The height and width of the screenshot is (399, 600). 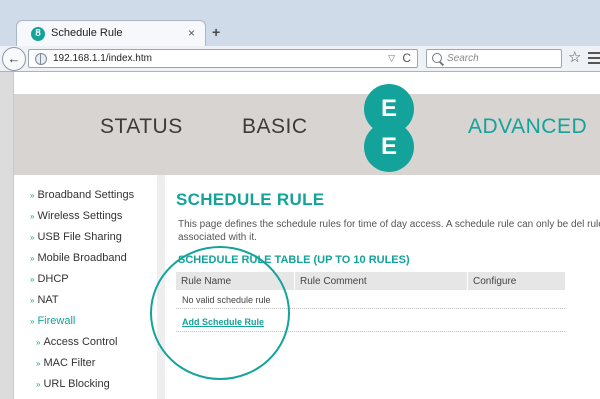 I want to click on add-schedule-rule-link: Add Schedule Rule, so click(x=223, y=322).